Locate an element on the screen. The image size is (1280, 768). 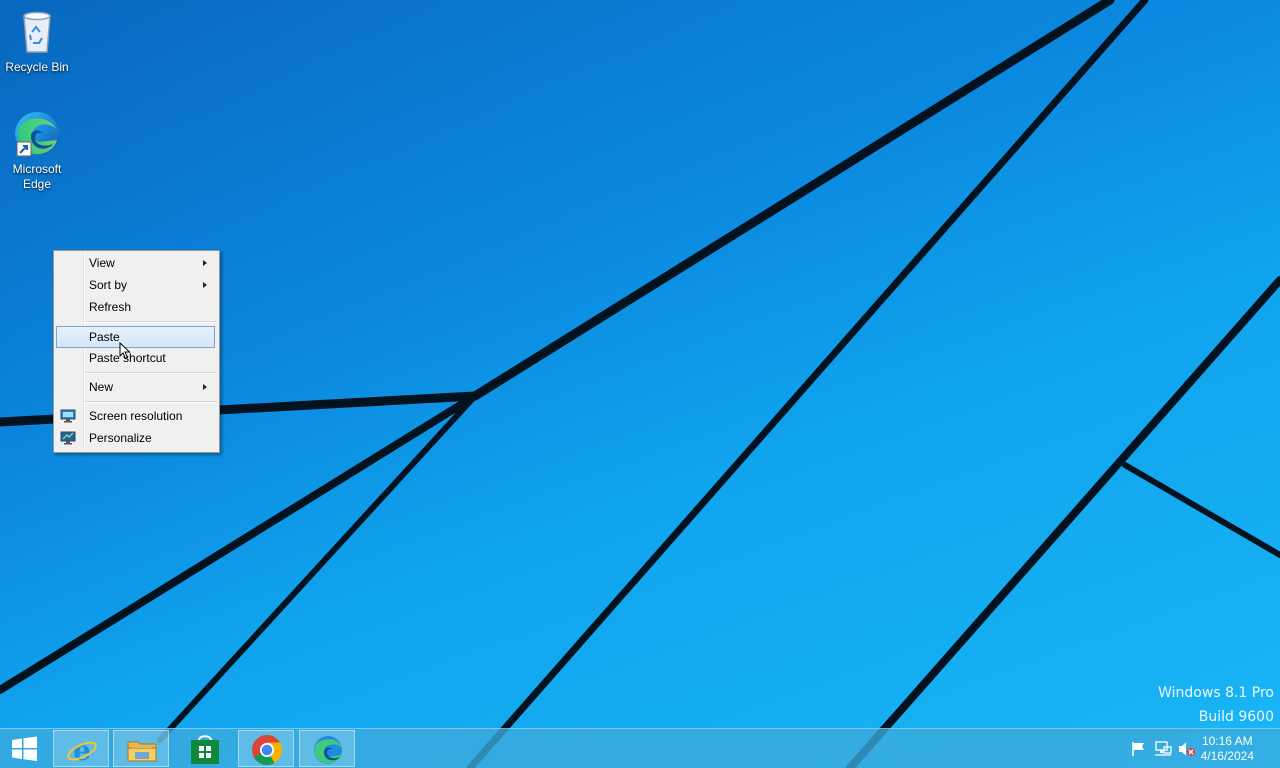
menu-item-personalize: Personalize is located at coordinates (135, 438).